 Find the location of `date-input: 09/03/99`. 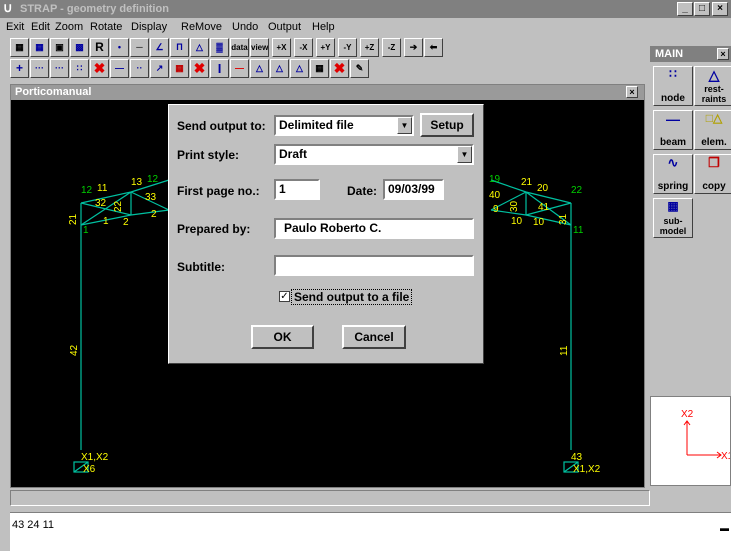

date-input: 09/03/99 is located at coordinates (413, 189).